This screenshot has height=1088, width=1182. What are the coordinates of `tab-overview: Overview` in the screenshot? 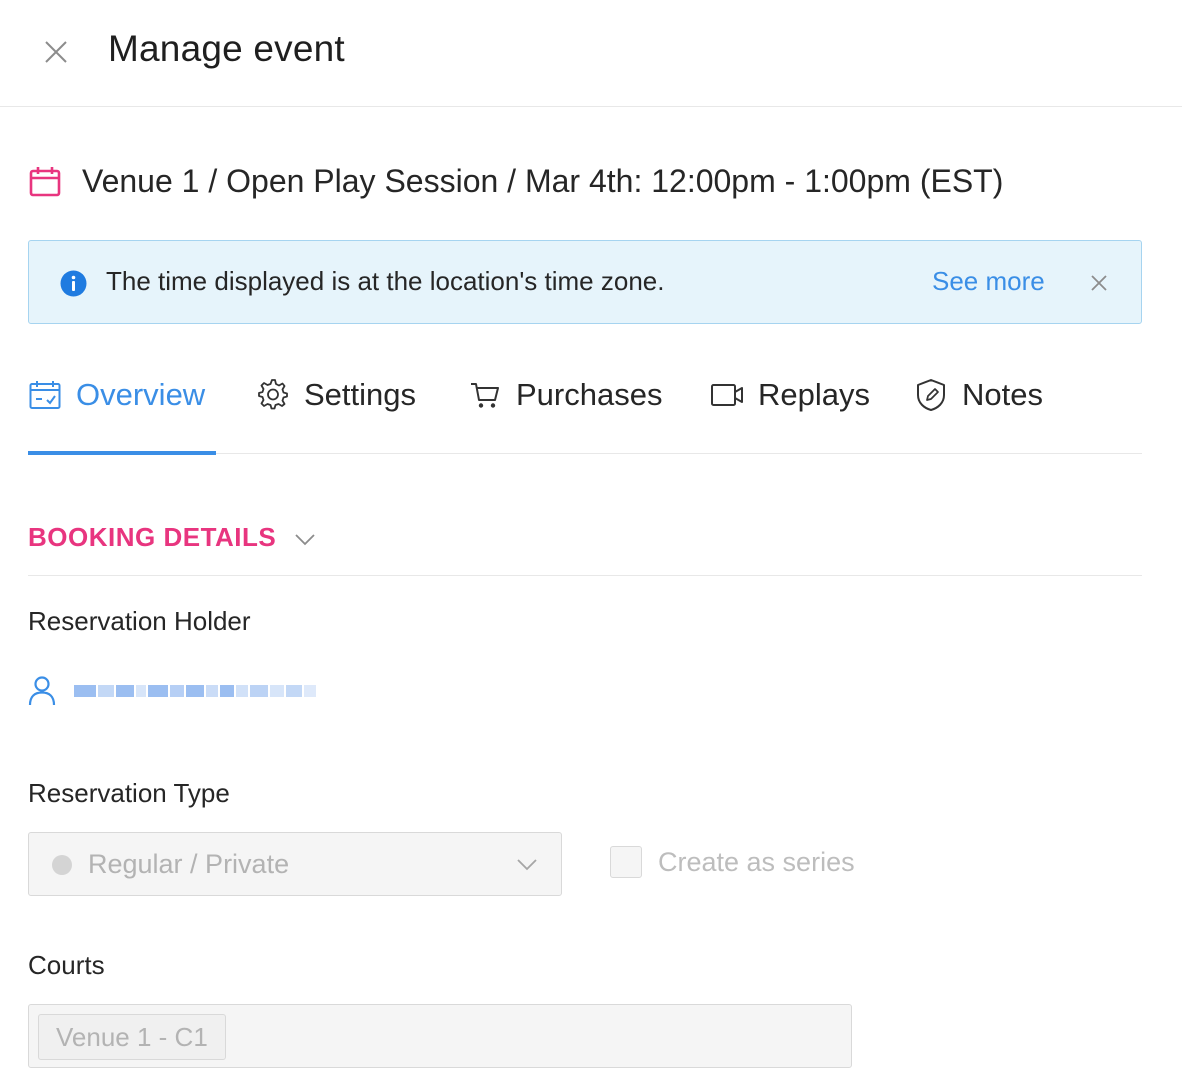 It's located at (122, 410).